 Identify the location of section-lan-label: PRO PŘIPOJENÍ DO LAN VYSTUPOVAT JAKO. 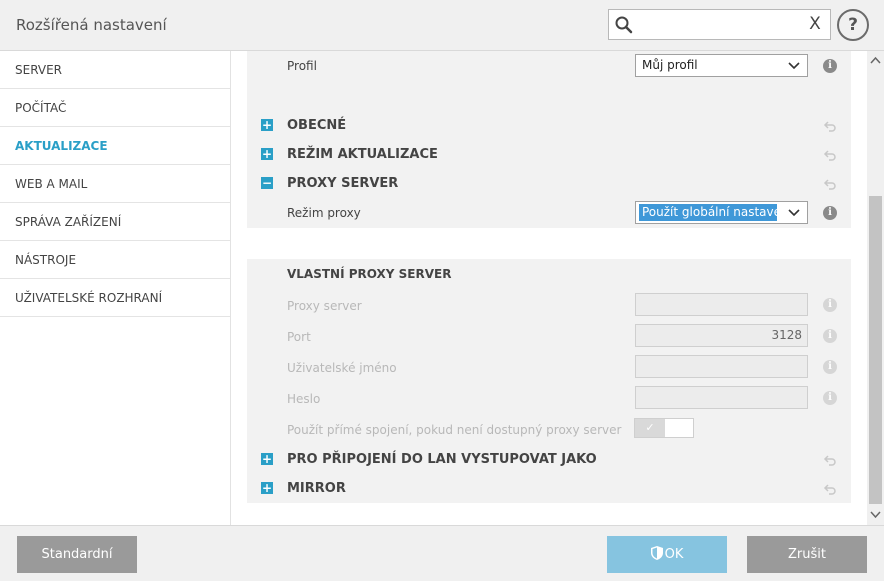
(442, 459).